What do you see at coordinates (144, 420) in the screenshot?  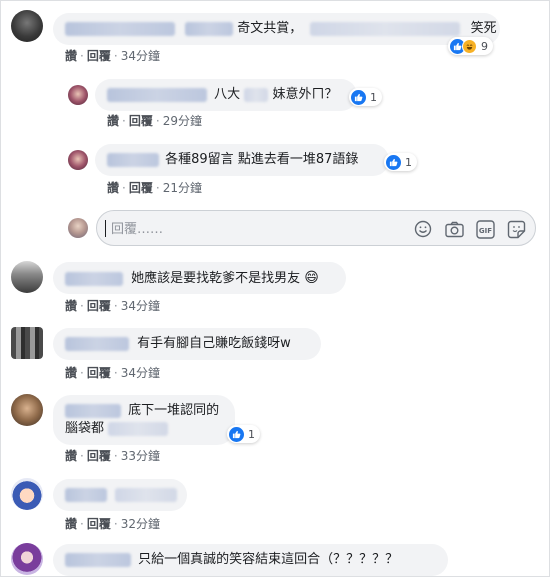 I see `comment-bubble: 底下一堆認同的 腦袋都` at bounding box center [144, 420].